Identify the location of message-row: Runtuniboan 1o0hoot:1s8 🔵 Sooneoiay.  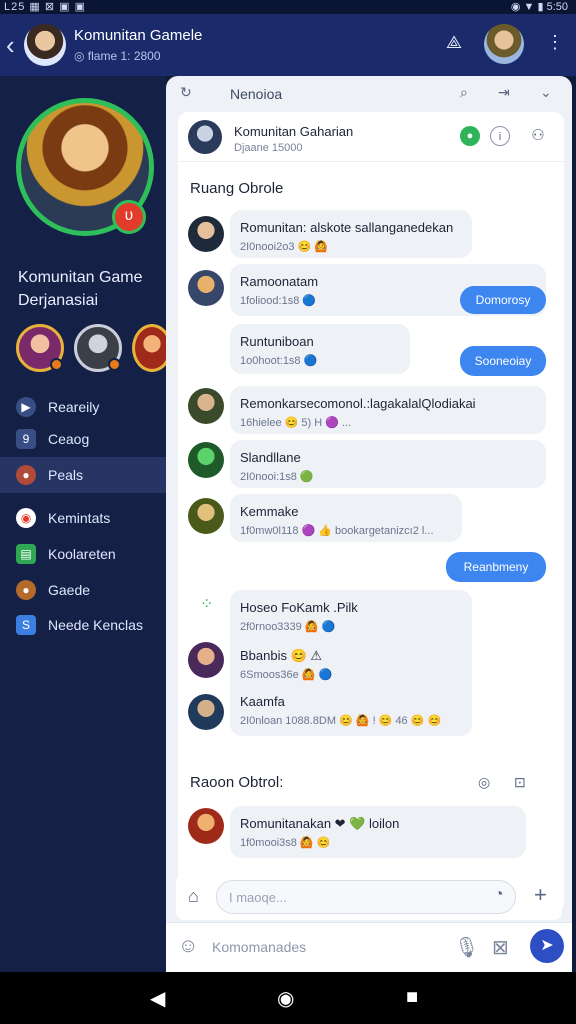
(371, 352).